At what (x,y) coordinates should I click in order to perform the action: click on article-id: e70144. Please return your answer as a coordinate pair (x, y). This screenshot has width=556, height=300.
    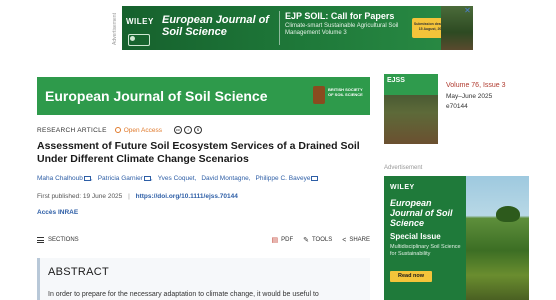
    Looking at the image, I should click on (457, 106).